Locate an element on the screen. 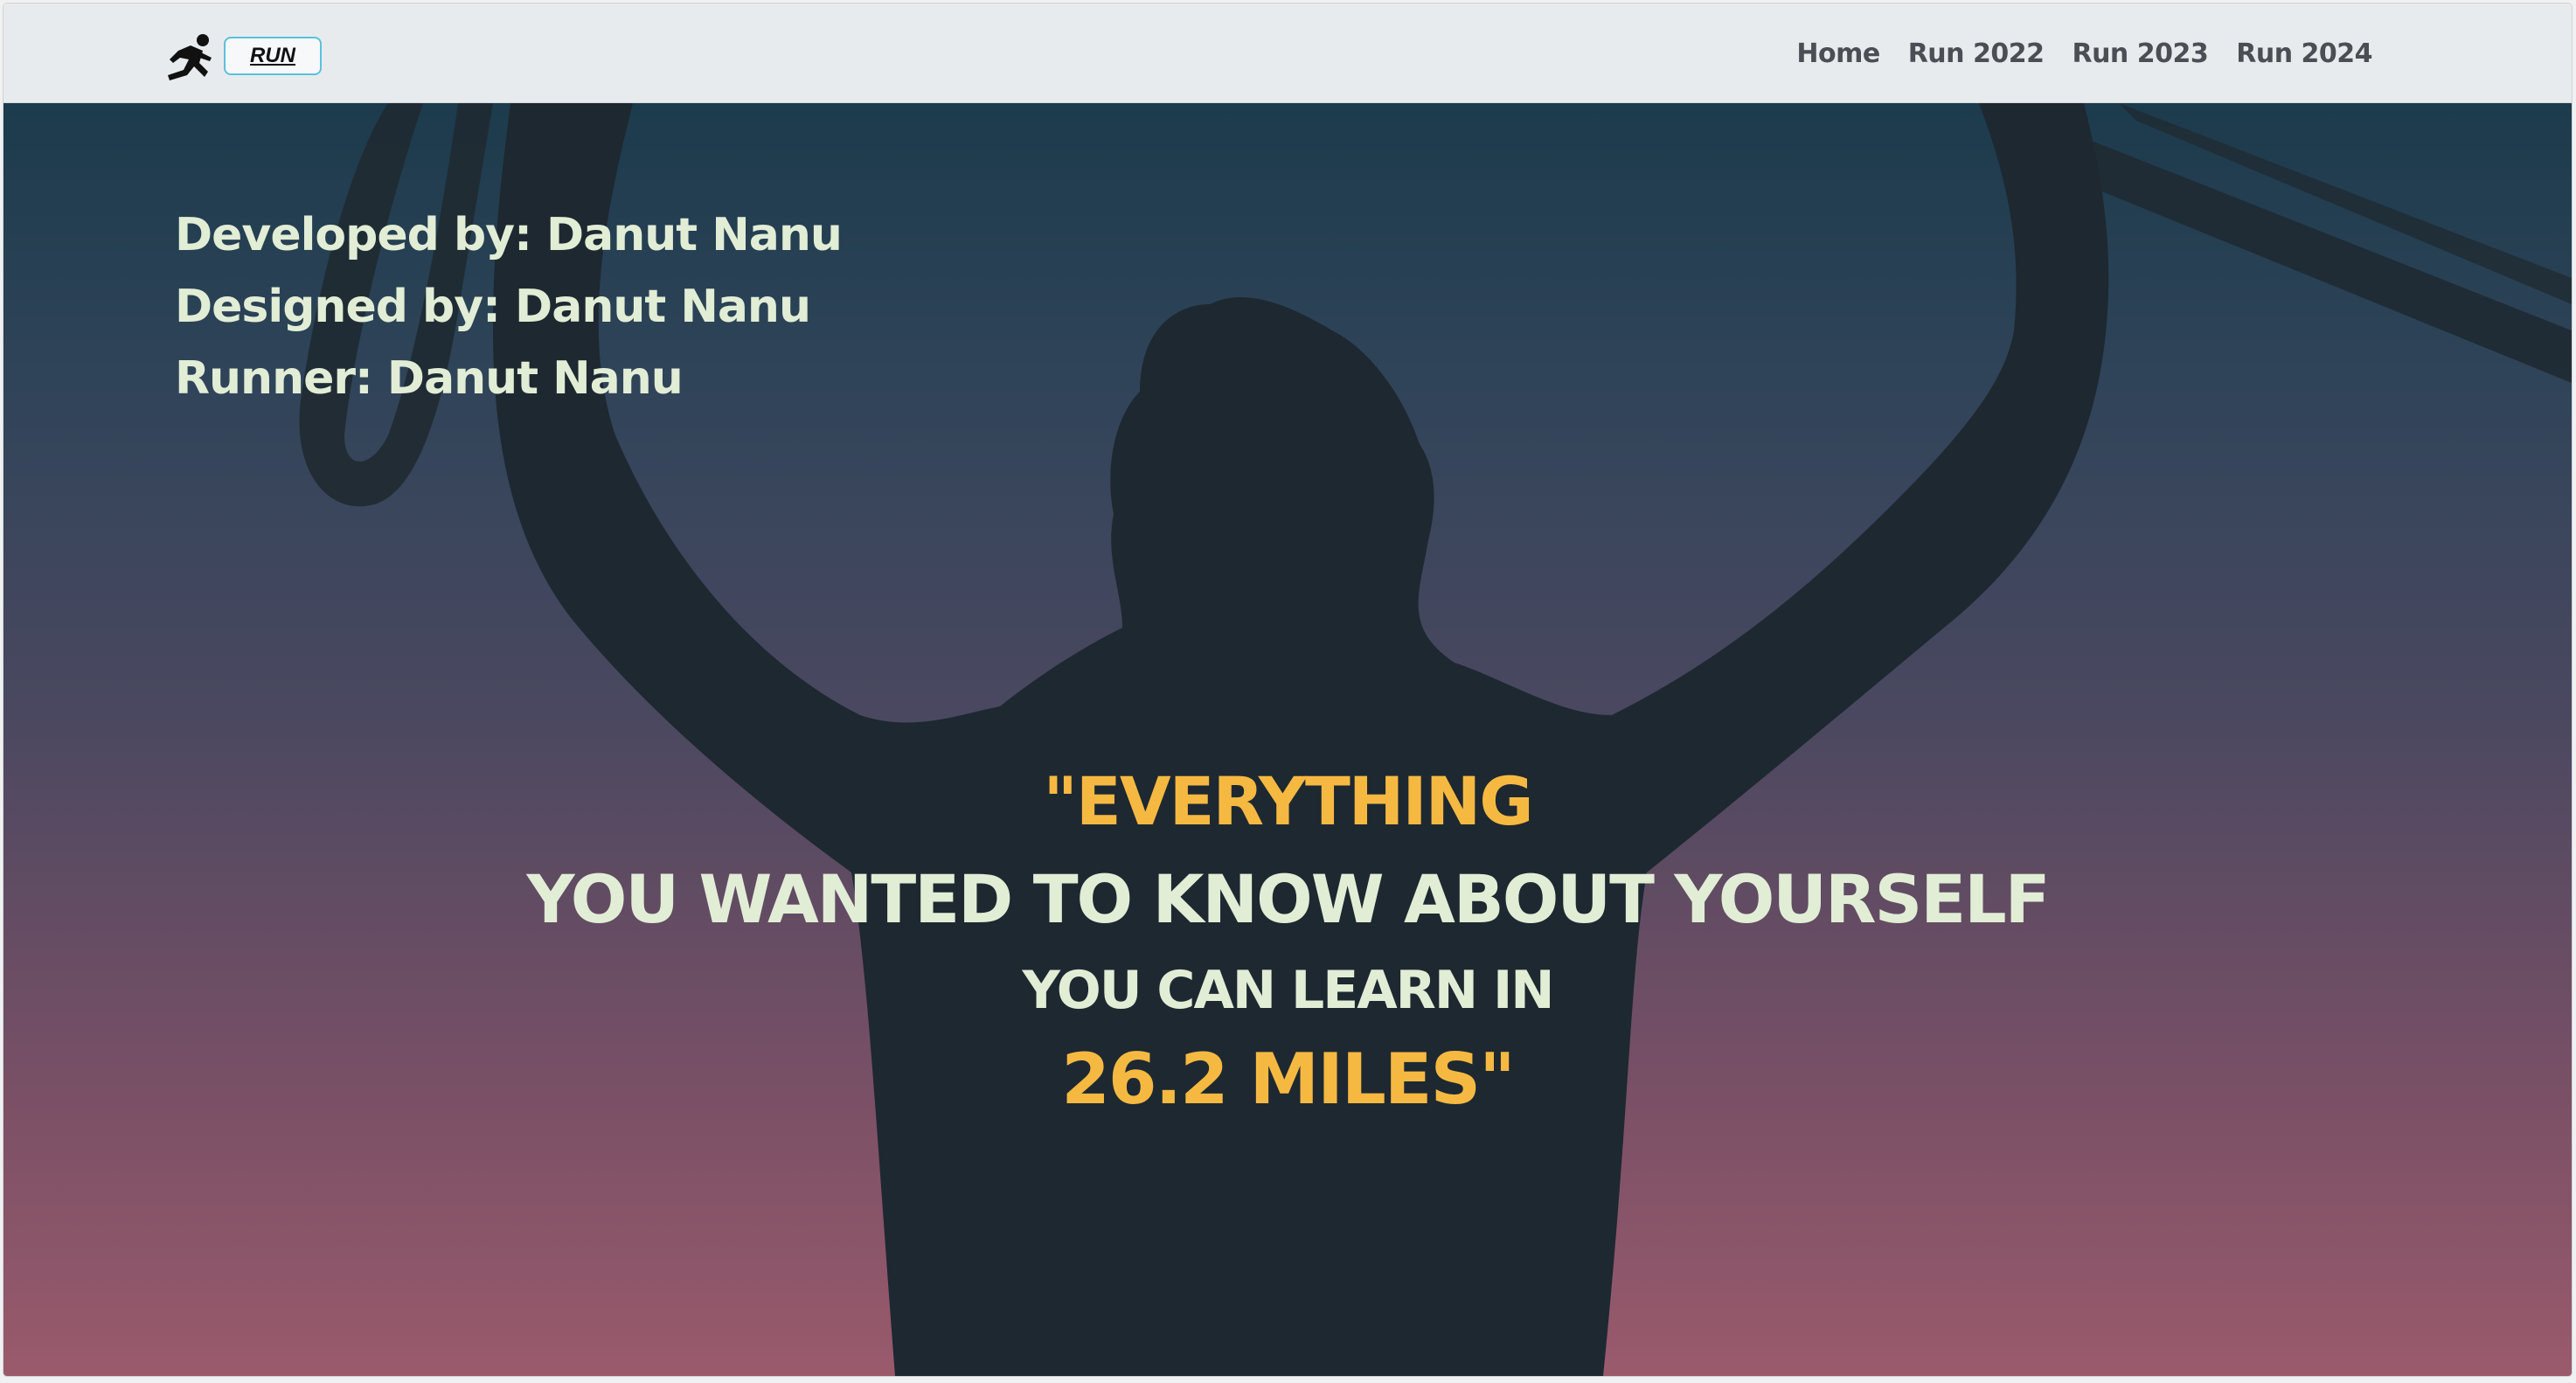 This screenshot has height=1383, width=2576. nav-link-home: Home is located at coordinates (1838, 53).